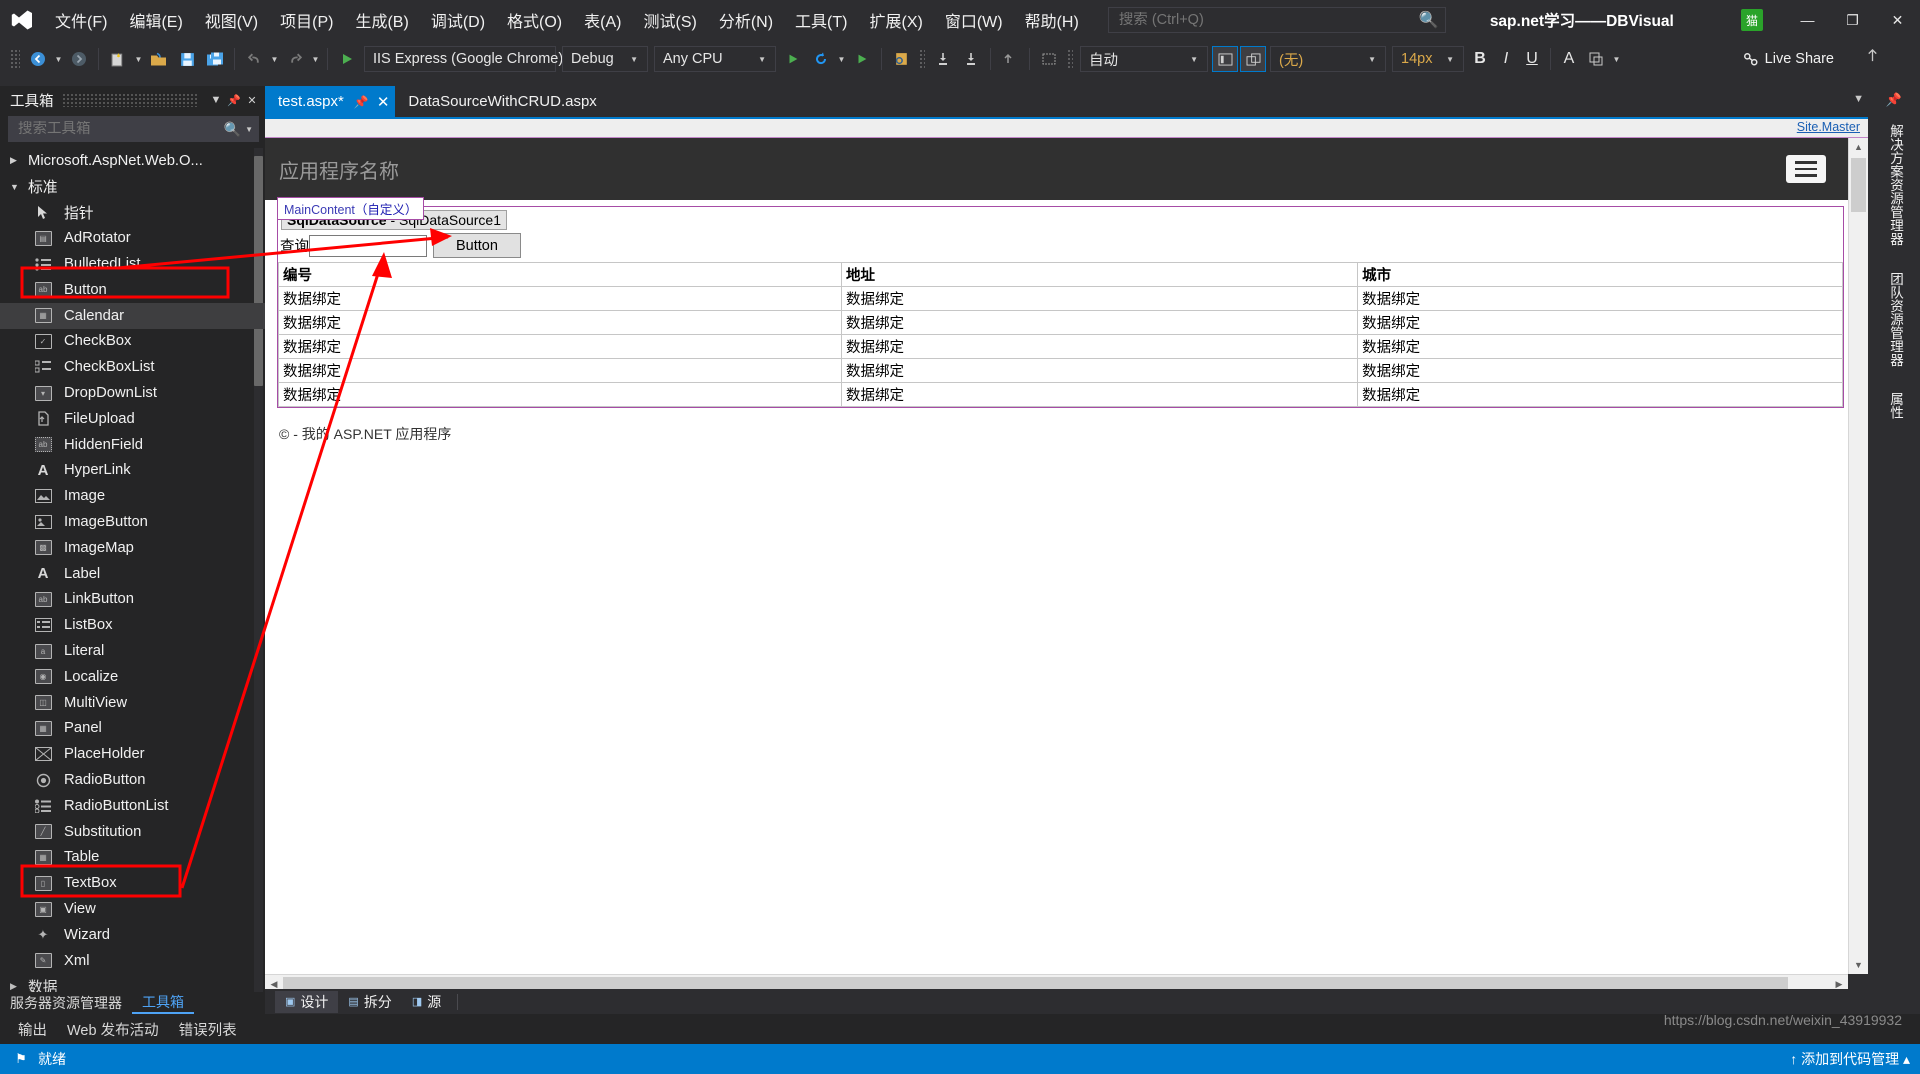 The width and height of the screenshot is (1920, 1074). What do you see at coordinates (1253, 59) in the screenshot?
I see `new-style-toggle` at bounding box center [1253, 59].